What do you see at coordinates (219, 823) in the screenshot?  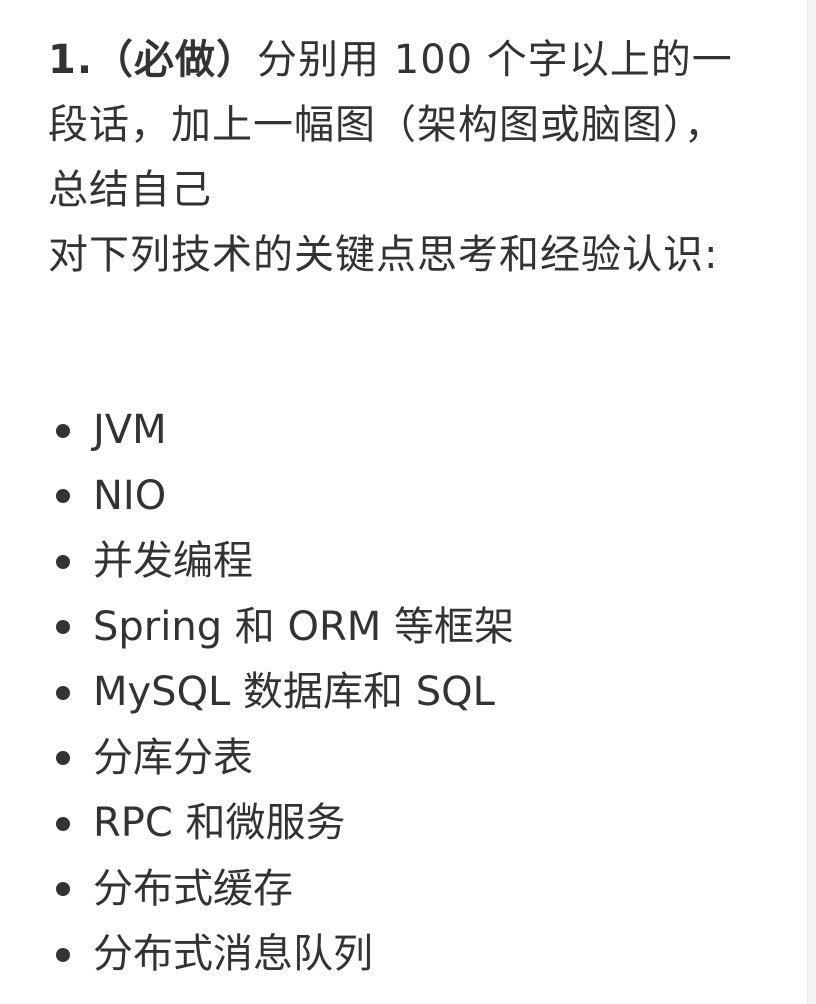 I see `list-item-label: RPC 和微服务` at bounding box center [219, 823].